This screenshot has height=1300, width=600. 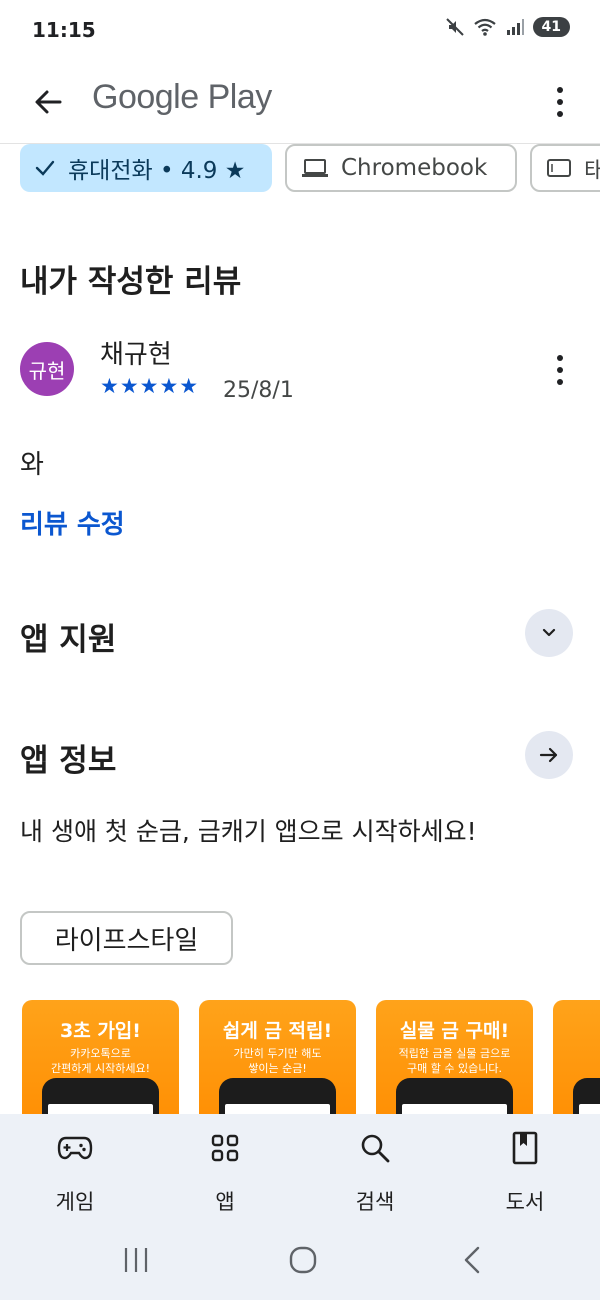 I want to click on nav-search: 검색, so click(x=375, y=1172).